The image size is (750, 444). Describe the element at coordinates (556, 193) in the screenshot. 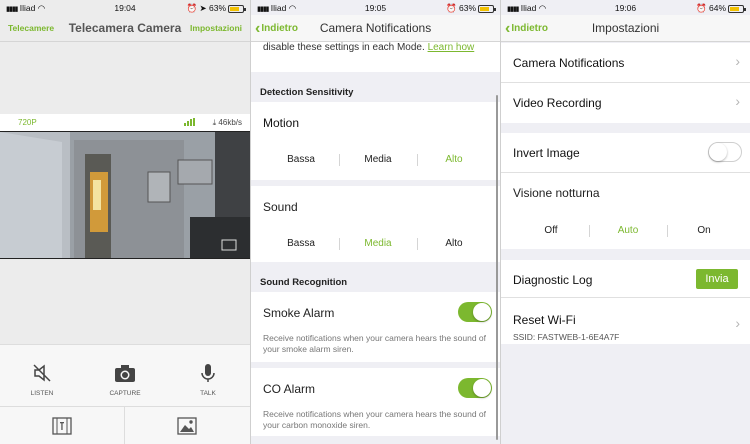

I see `night-vision-label: Visione notturna` at that location.